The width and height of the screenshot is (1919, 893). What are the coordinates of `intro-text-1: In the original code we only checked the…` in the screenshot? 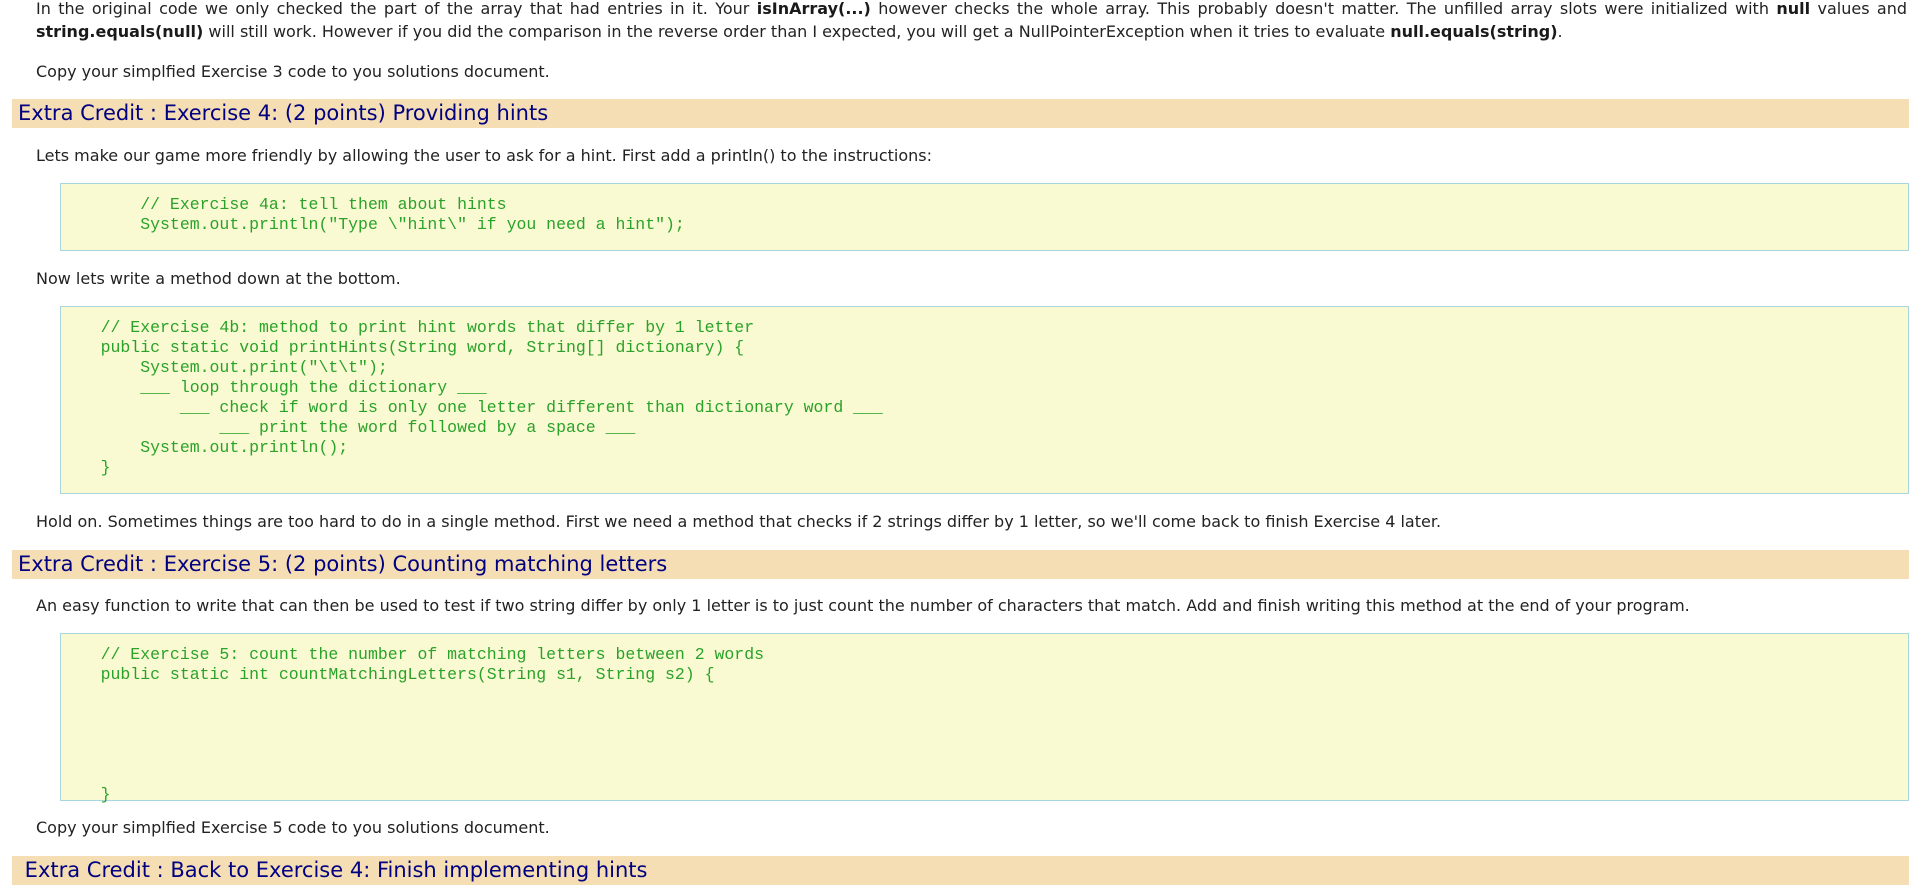 It's located at (396, 9).